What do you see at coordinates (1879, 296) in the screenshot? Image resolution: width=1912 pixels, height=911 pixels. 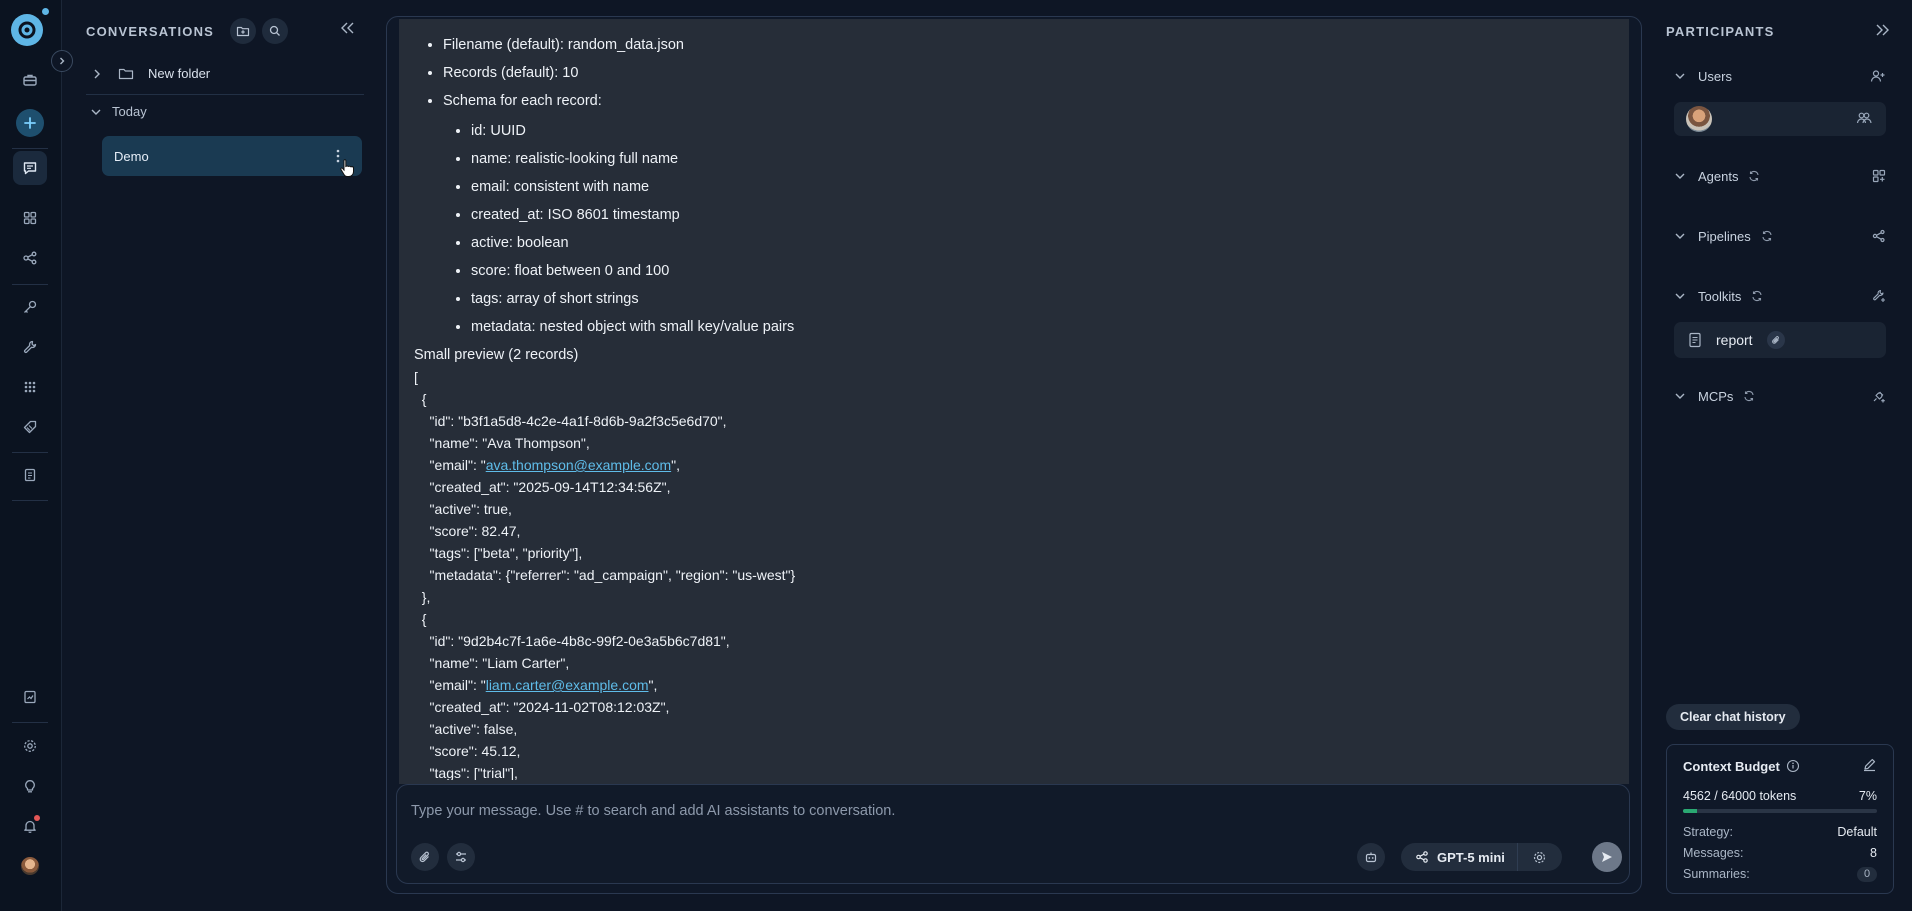 I see `add-toolkit-button` at bounding box center [1879, 296].